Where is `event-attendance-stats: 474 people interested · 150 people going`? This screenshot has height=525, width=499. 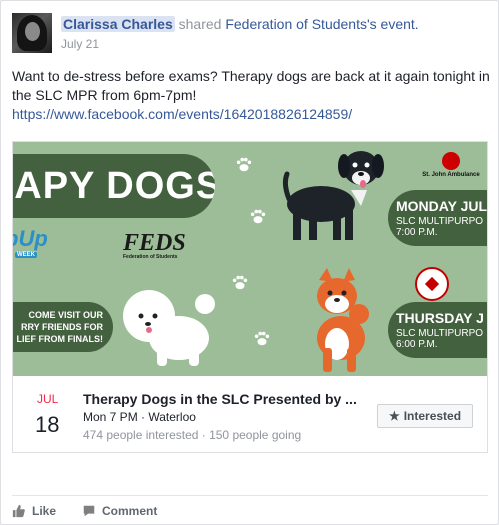 event-attendance-stats: 474 people interested · 150 people going is located at coordinates (192, 435).